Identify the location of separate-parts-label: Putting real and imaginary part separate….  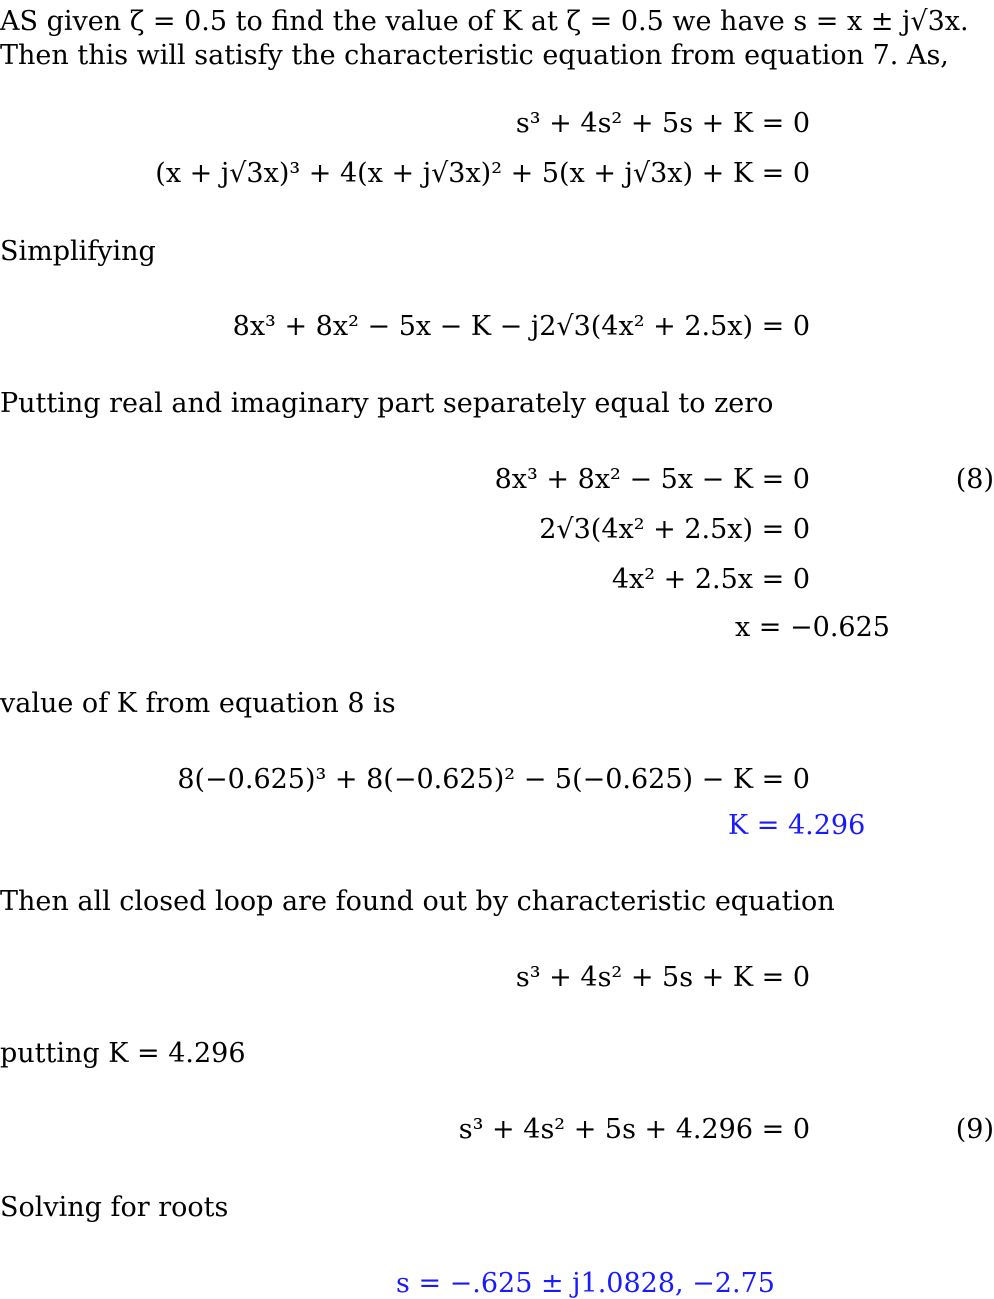
(387, 403).